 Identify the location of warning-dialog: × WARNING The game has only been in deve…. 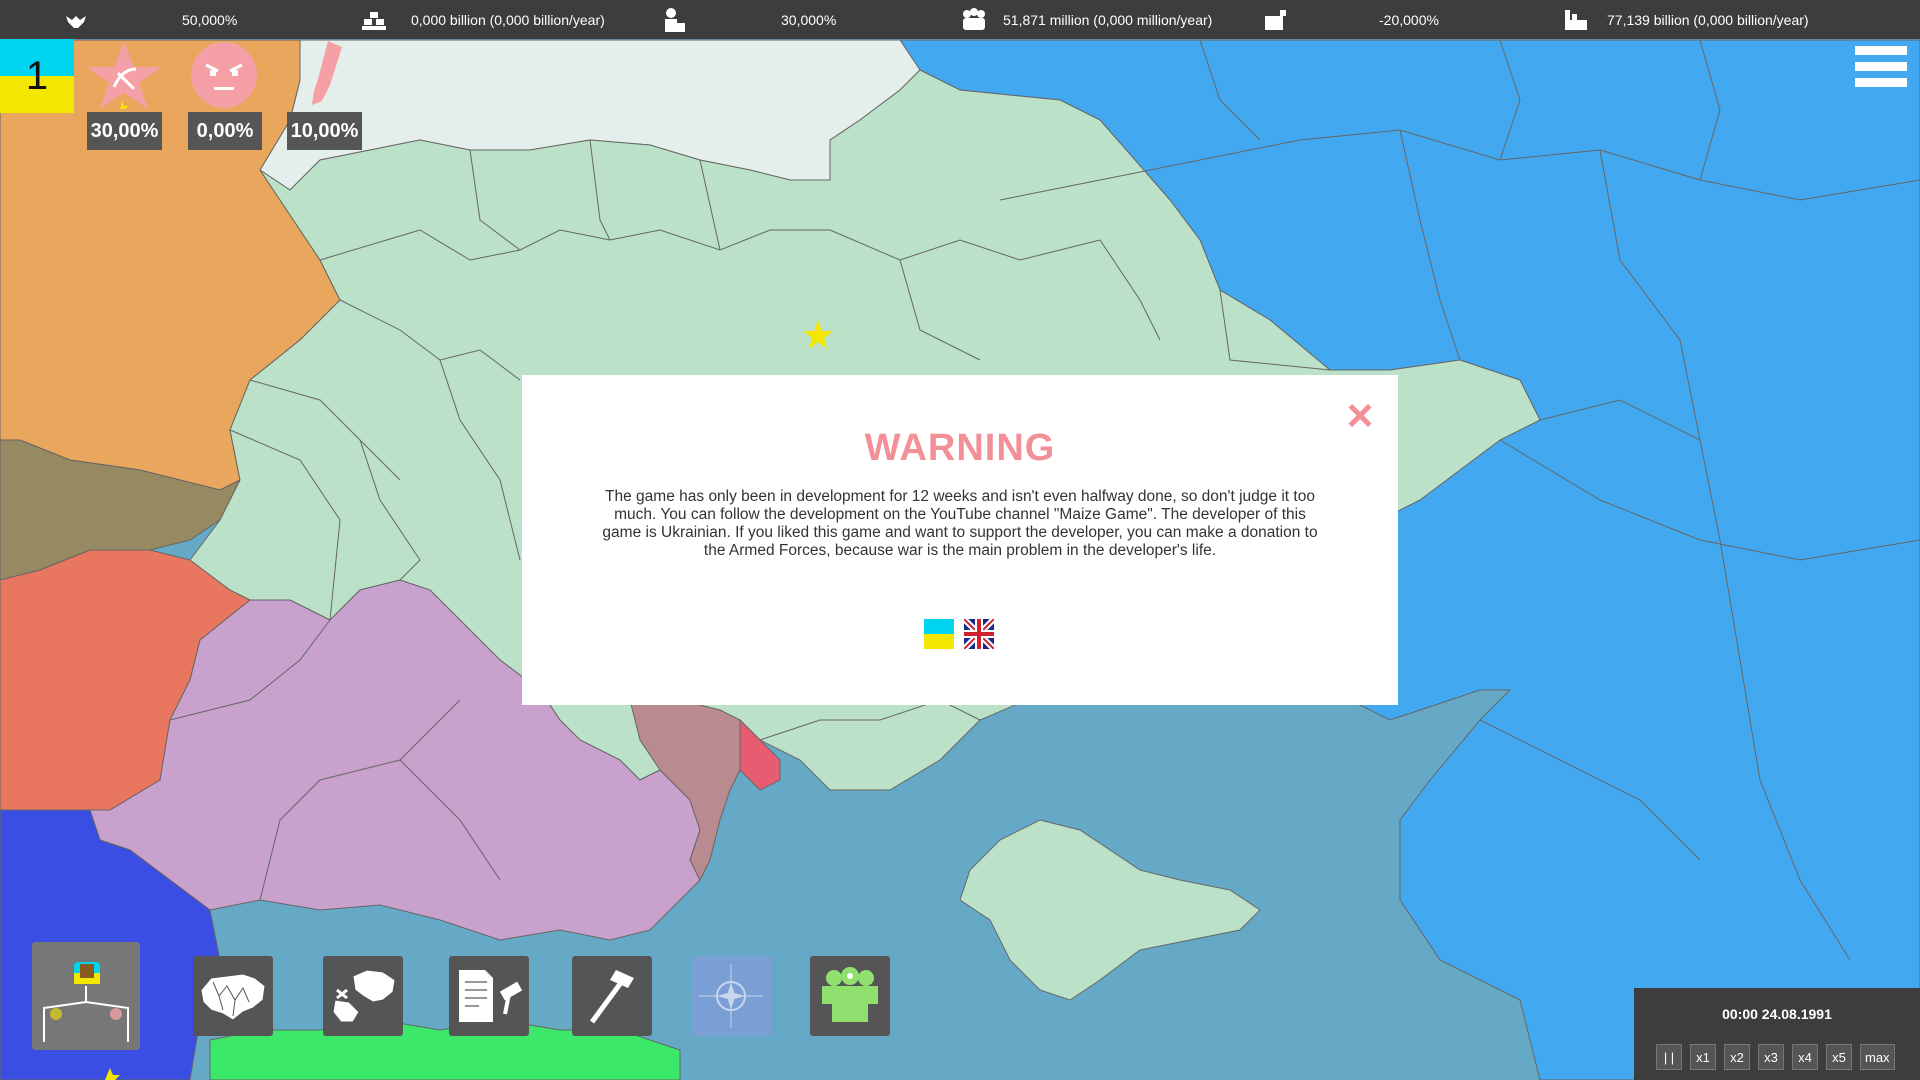
(960, 540).